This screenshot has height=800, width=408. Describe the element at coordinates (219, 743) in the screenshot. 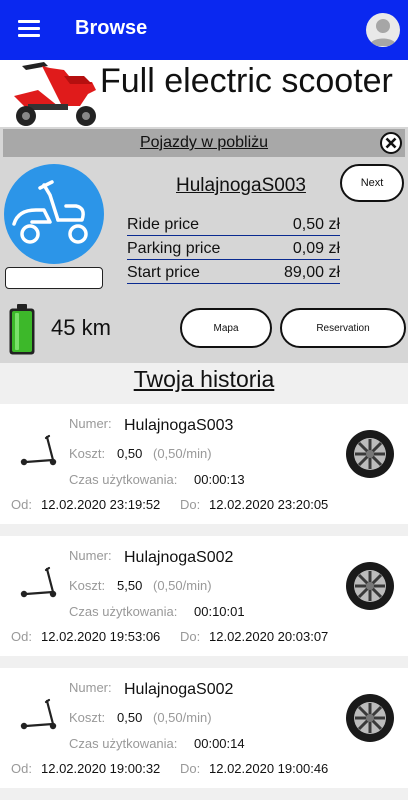

I see `duration-value: 00:00:14` at that location.